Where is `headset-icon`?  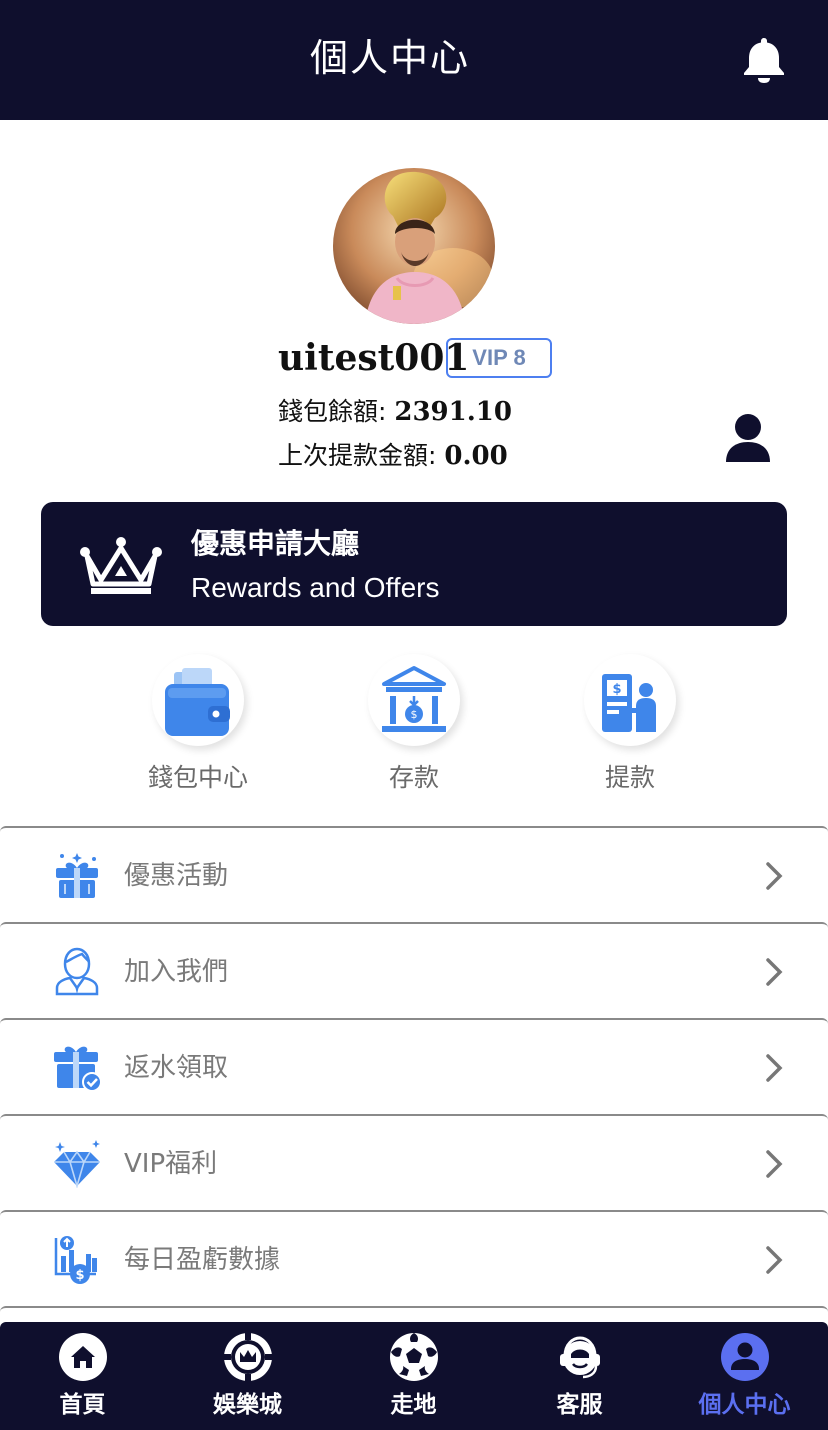 headset-icon is located at coordinates (580, 1357).